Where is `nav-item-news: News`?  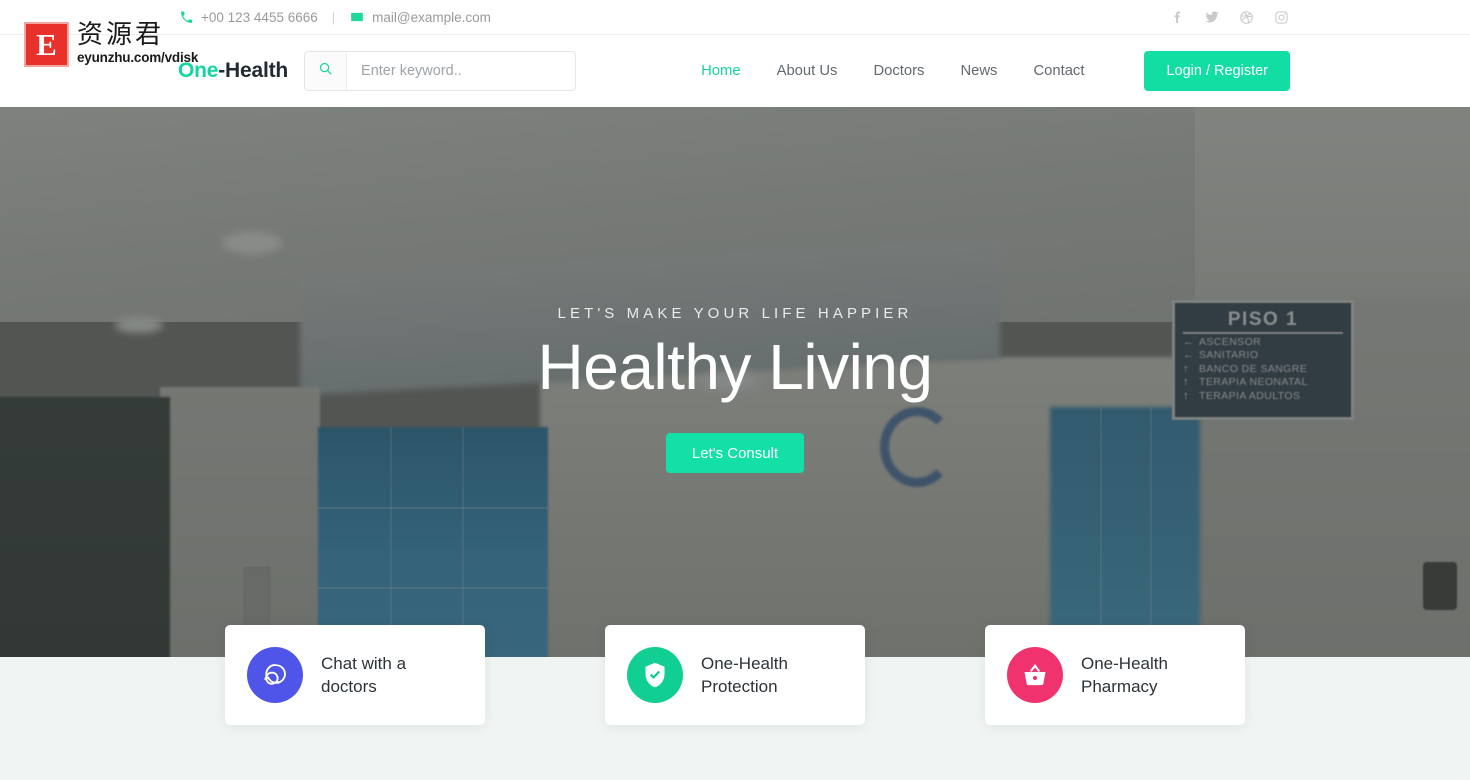
nav-item-news: News is located at coordinates (978, 71).